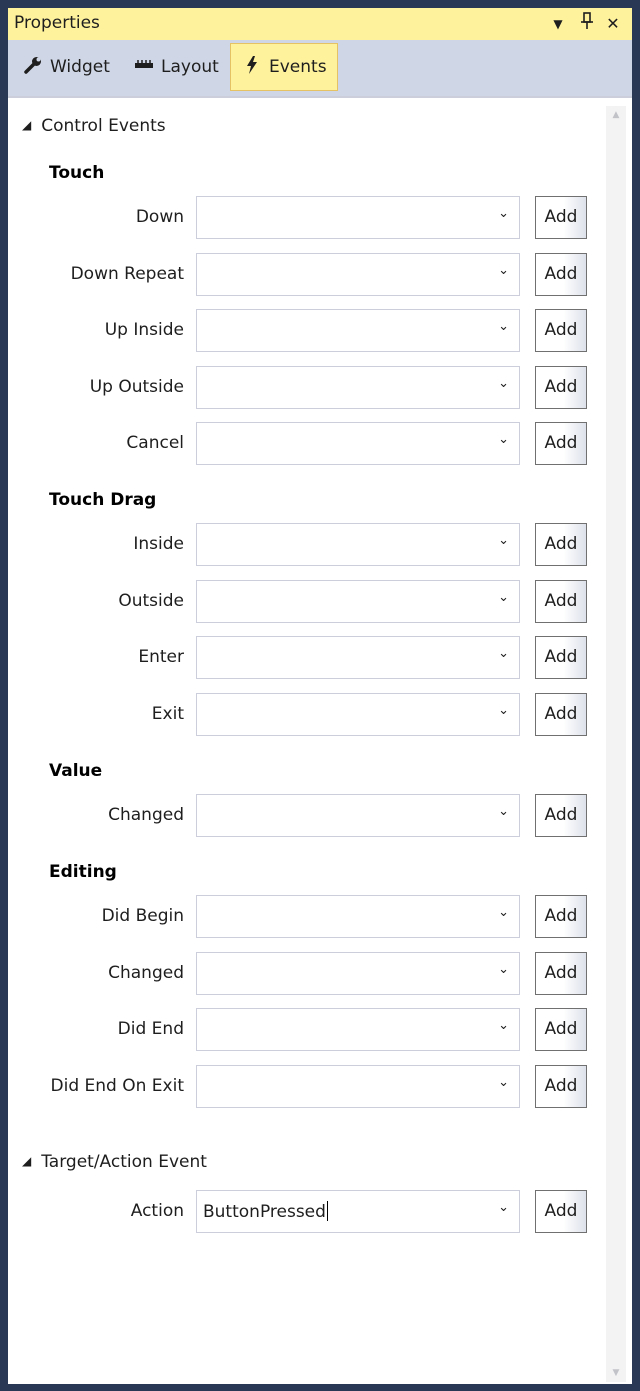 The image size is (640, 1391). I want to click on action-value: ButtonPressed, so click(265, 1211).